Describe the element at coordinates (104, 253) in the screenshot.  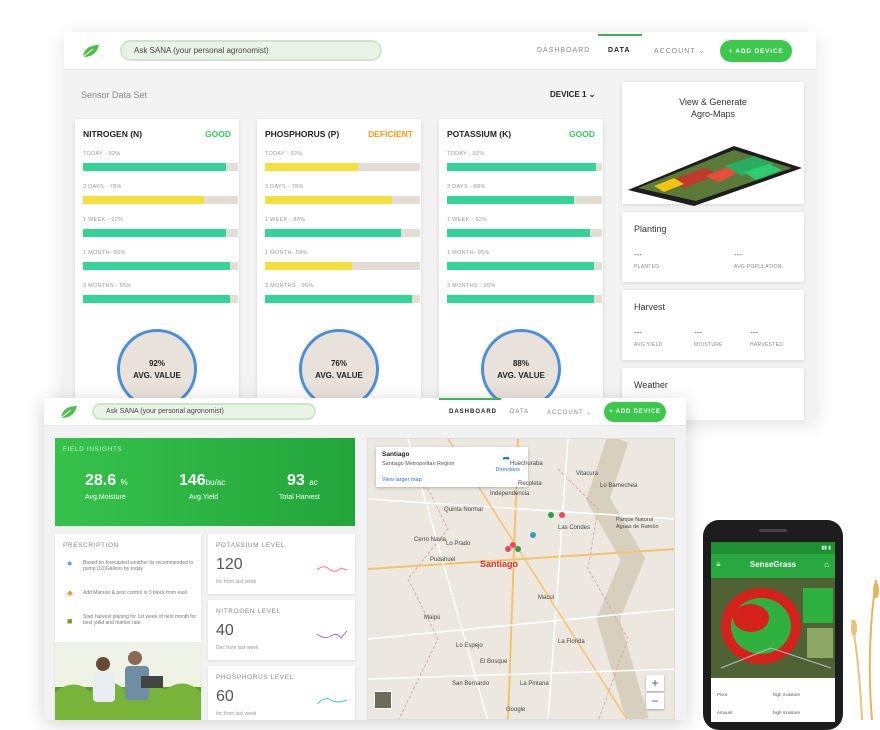
I see `reading-label: 1 MONTH- 95%` at that location.